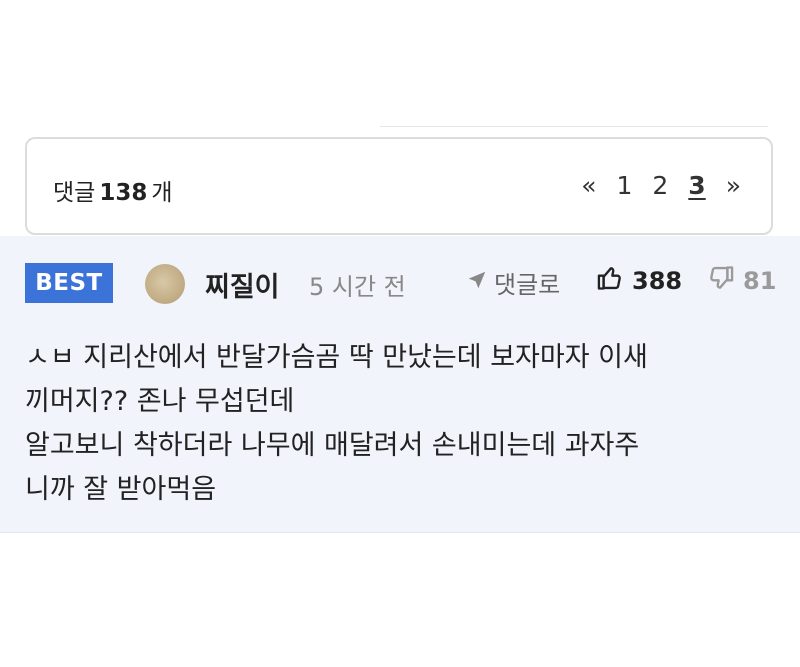 This screenshot has width=800, height=667. I want to click on comment-count: 댓글 138 개, so click(113, 190).